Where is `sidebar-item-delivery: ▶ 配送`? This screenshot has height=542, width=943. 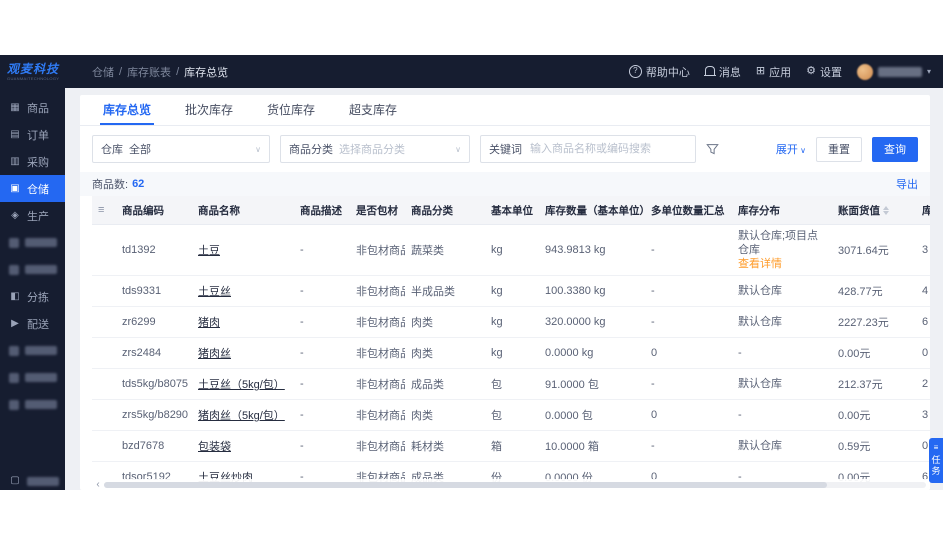 sidebar-item-delivery: ▶ 配送 is located at coordinates (32, 323).